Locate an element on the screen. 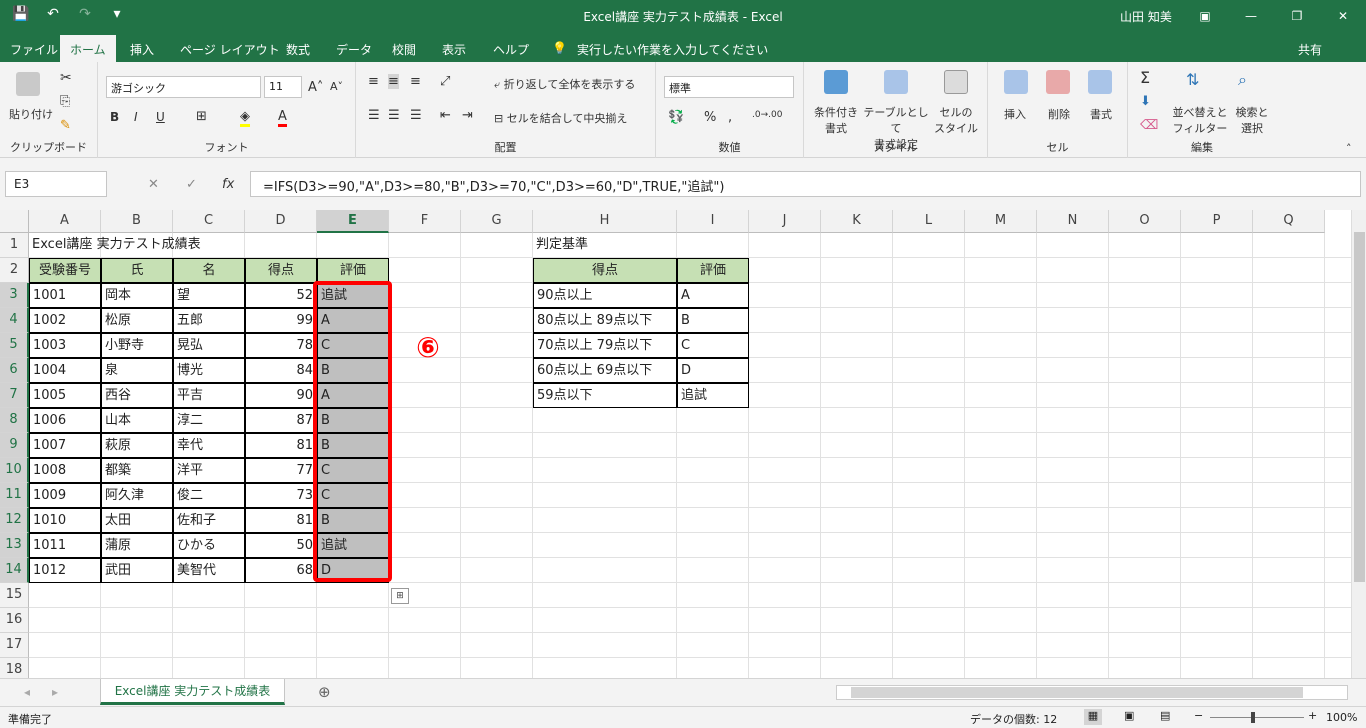  criteria-cell: 90点以上 is located at coordinates (605, 295).